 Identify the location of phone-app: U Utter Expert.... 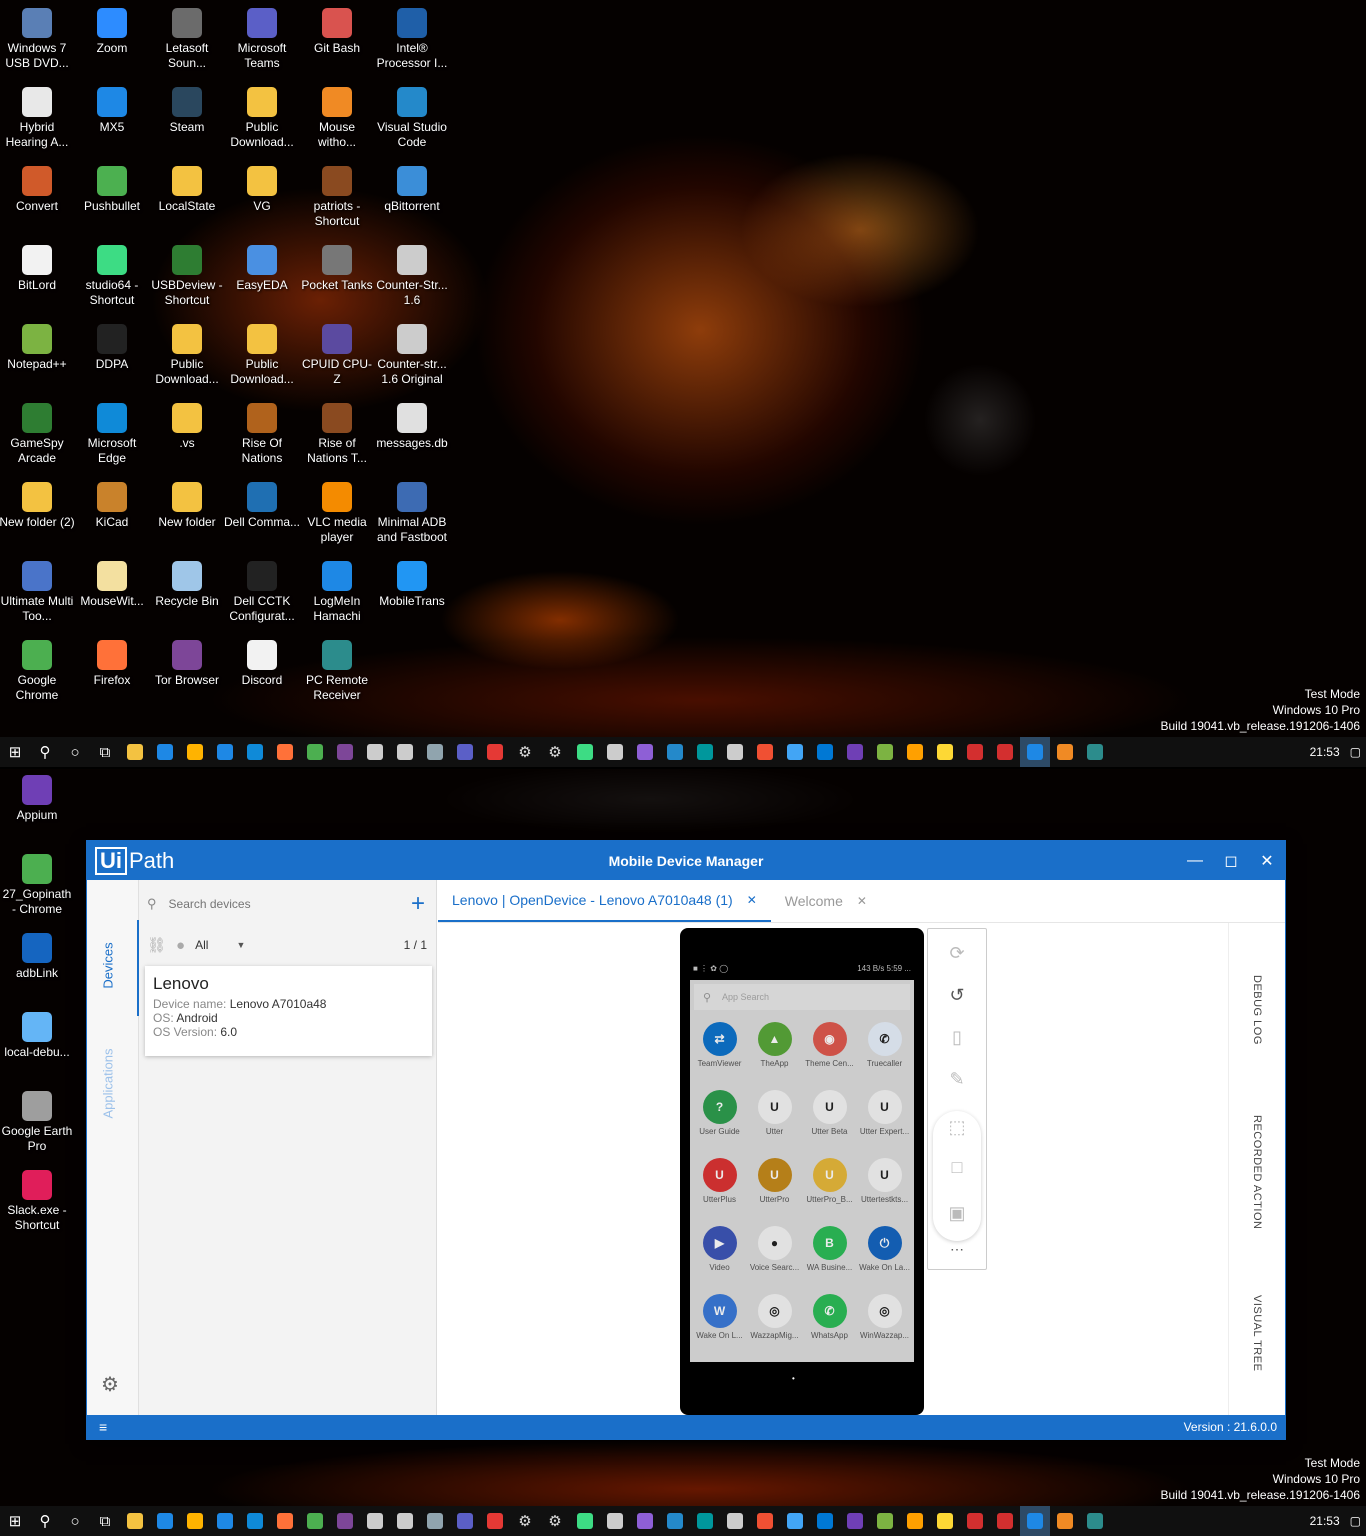
(884, 1113).